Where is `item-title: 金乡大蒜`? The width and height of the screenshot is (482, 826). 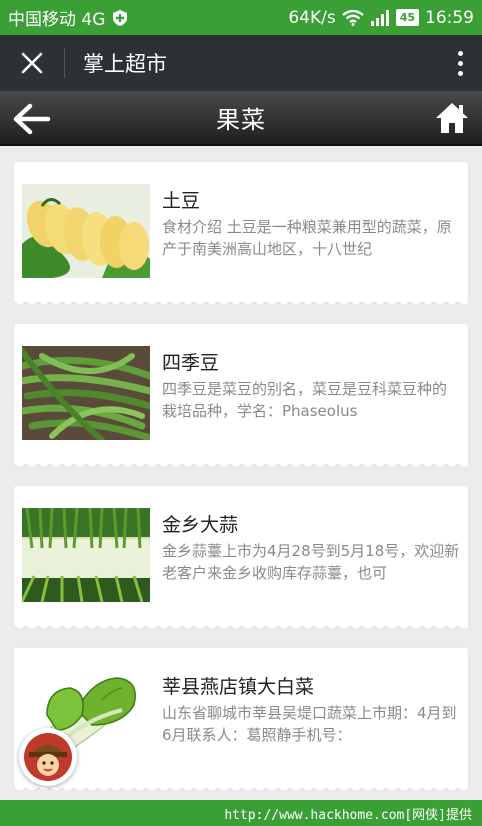 item-title: 金乡大蒜 is located at coordinates (200, 525).